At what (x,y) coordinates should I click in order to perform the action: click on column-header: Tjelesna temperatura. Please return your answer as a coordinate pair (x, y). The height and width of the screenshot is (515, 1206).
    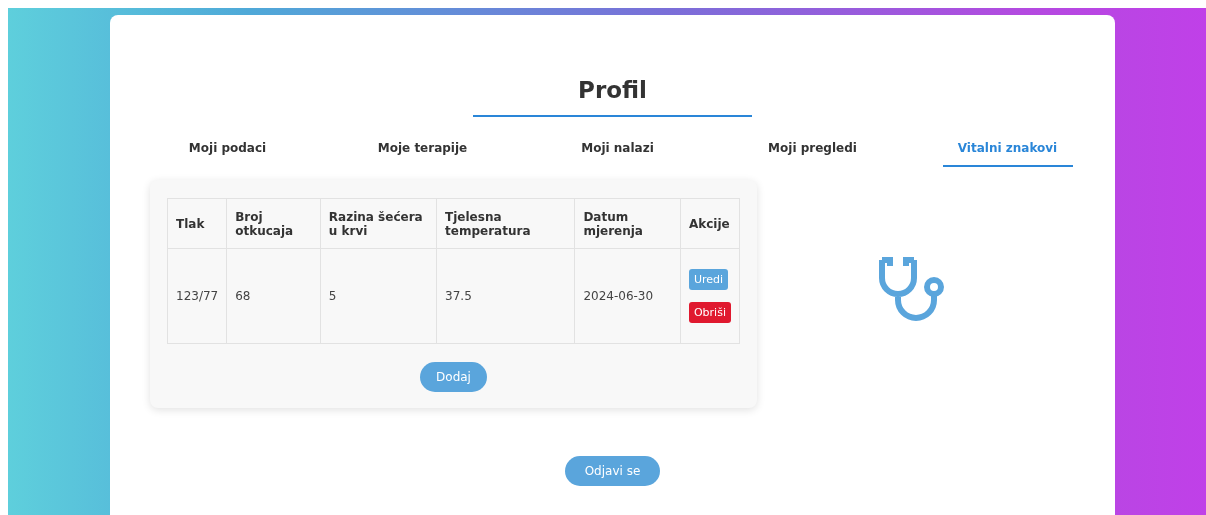
    Looking at the image, I should click on (505, 223).